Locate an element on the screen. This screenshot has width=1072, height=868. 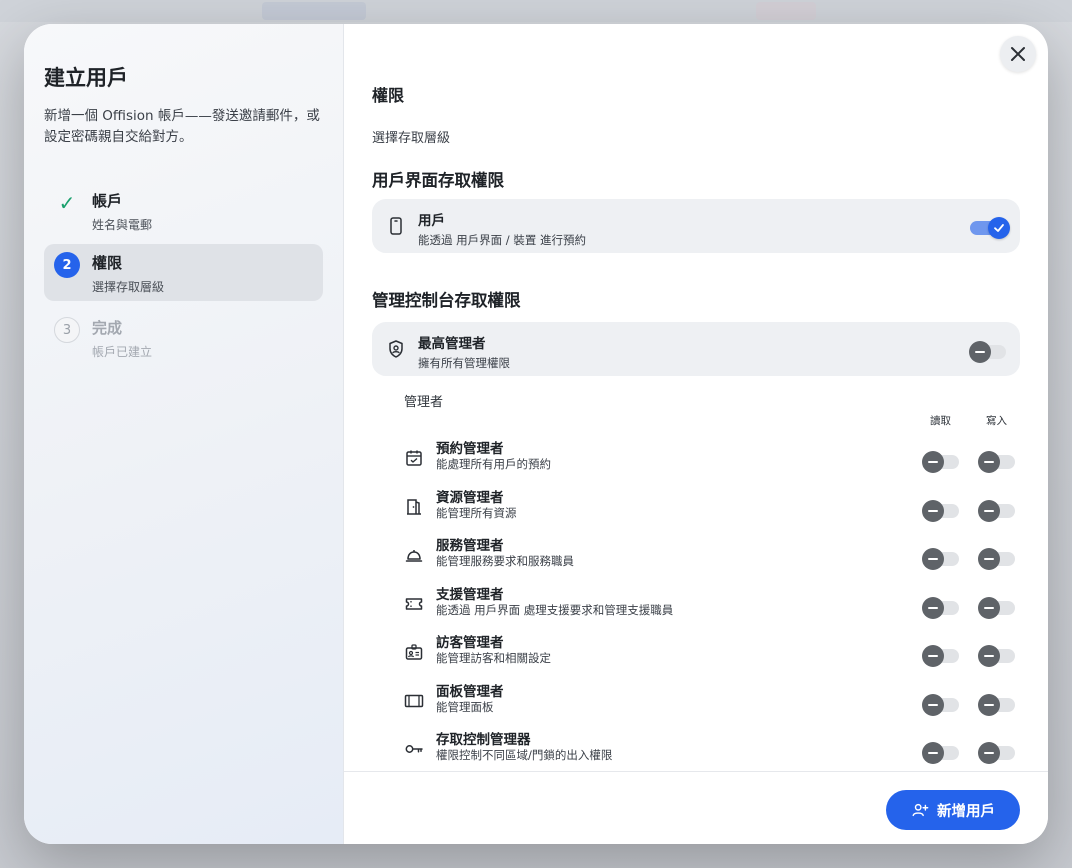
user-access-heading: 用戶界面存取權限 is located at coordinates (438, 180).